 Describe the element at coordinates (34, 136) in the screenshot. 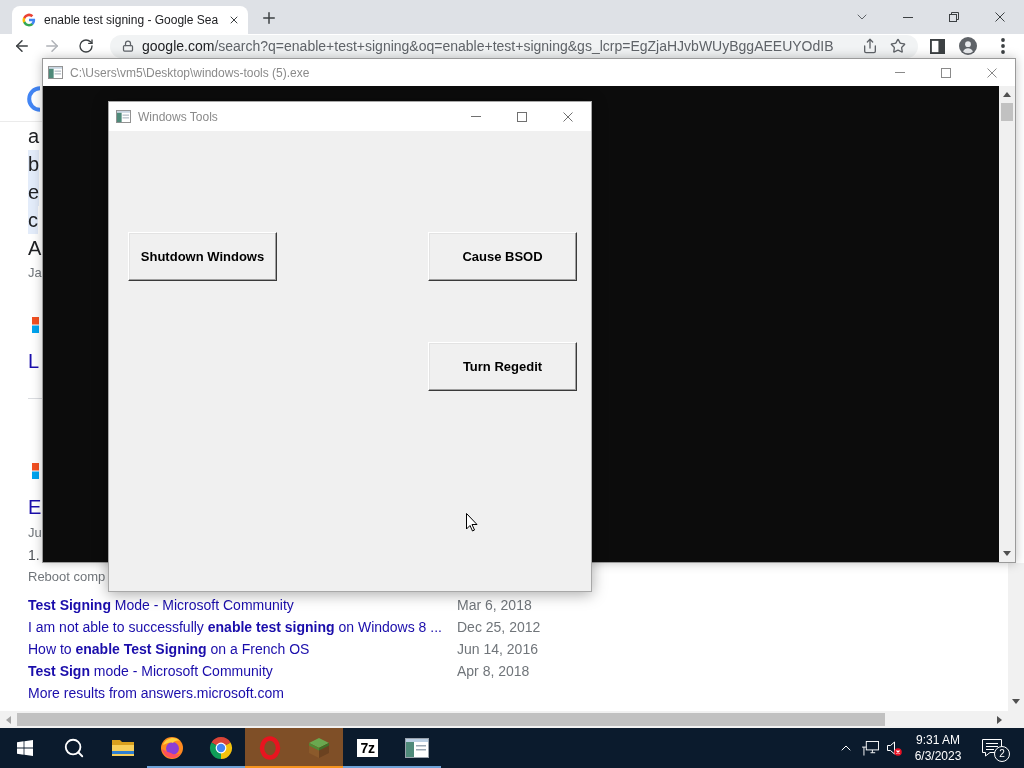

I see `snippet-text: a` at that location.